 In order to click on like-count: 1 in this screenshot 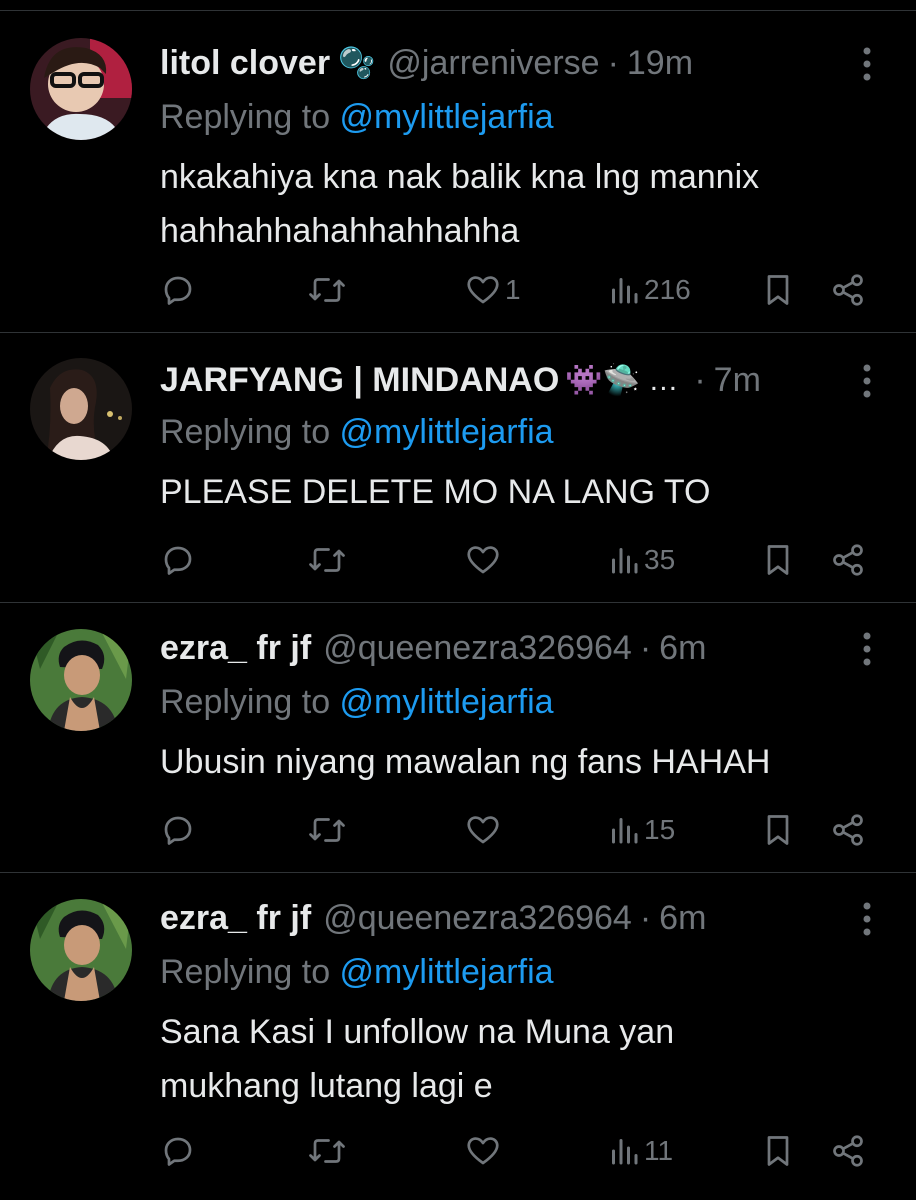, I will do `click(513, 289)`.